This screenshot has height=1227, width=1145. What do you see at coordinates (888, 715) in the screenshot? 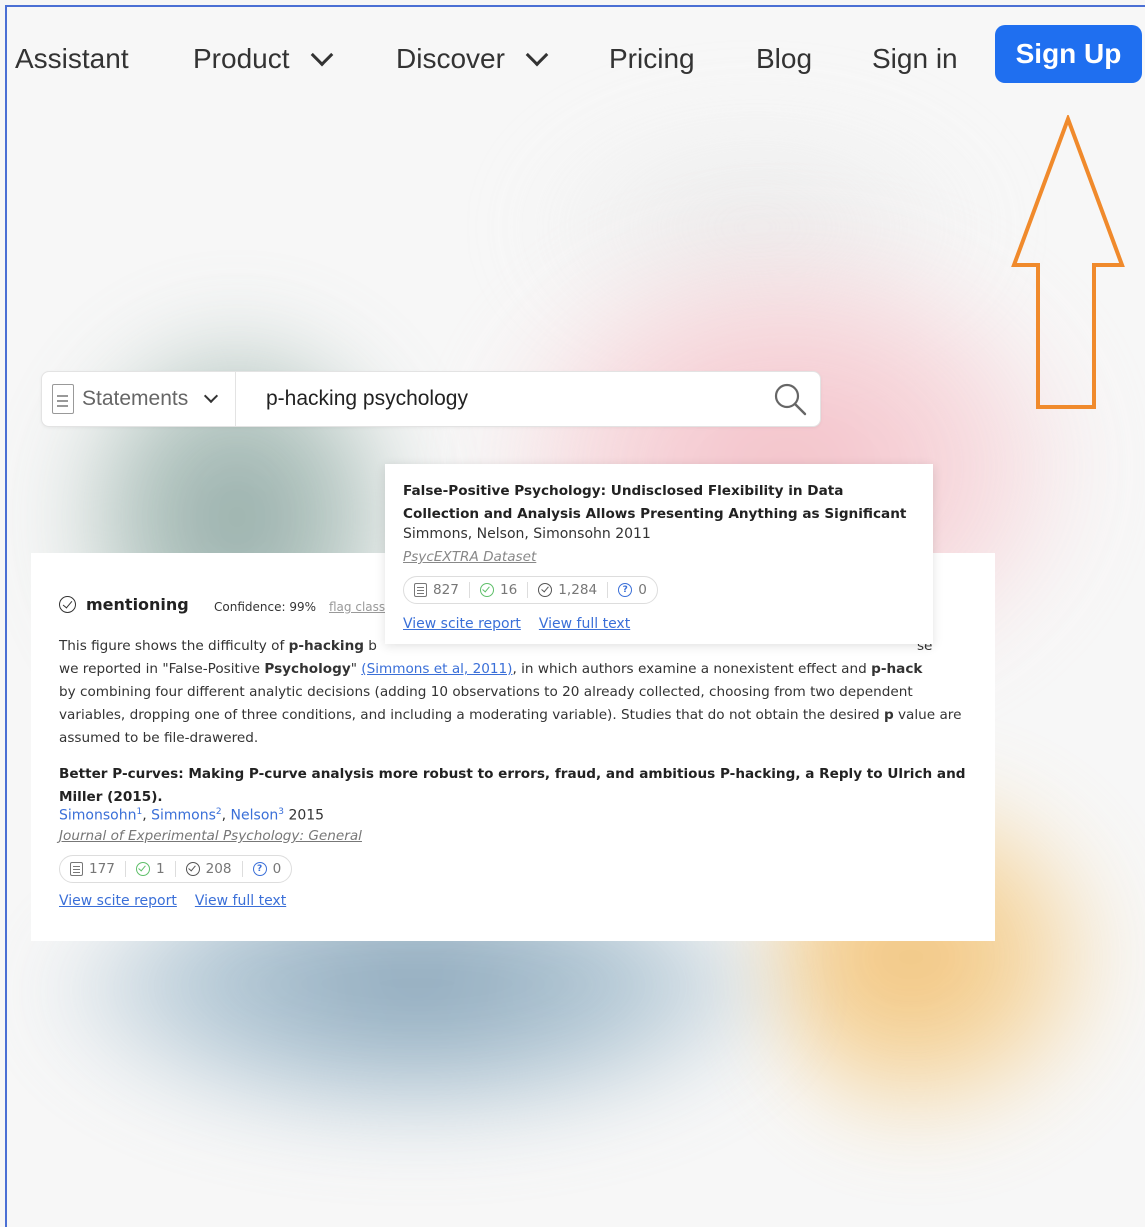
I see `excerpt-highlight: p` at bounding box center [888, 715].